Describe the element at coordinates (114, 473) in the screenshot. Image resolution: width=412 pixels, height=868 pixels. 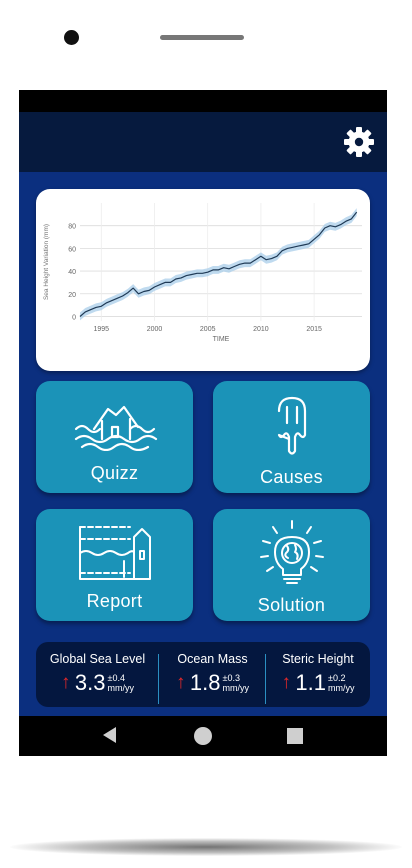
I see `quizz-label: Quizz` at that location.